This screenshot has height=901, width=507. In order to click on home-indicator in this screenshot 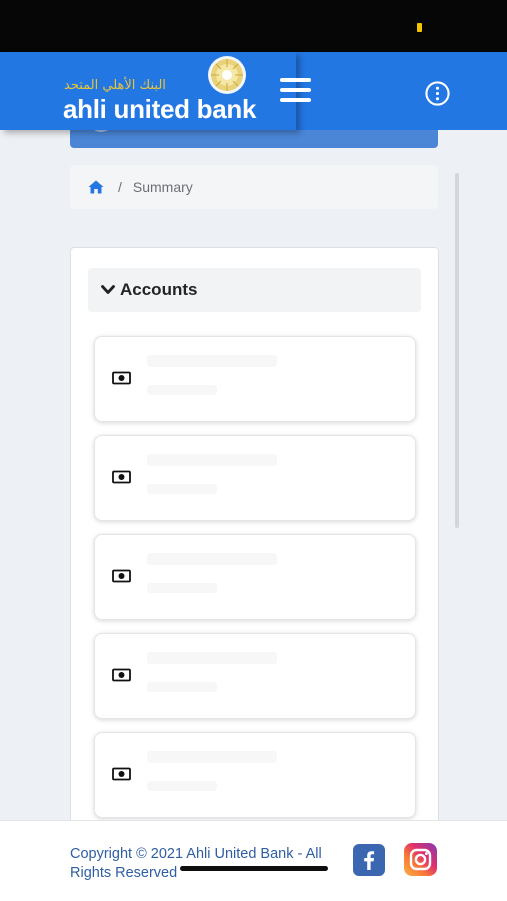, I will do `click(254, 868)`.